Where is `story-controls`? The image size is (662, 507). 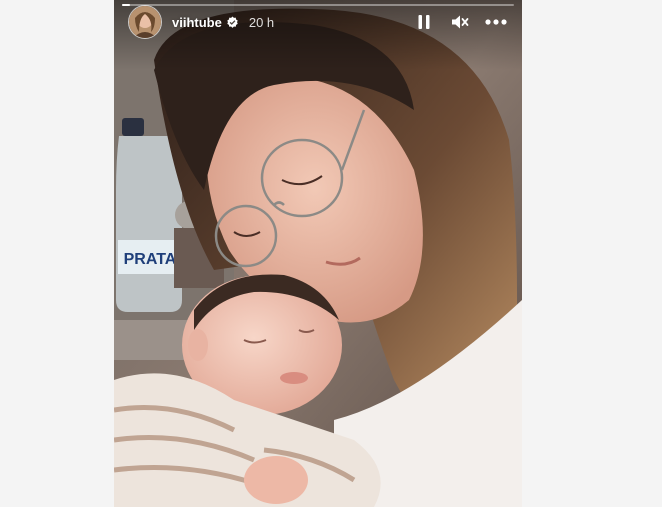 story-controls is located at coordinates (454, 22).